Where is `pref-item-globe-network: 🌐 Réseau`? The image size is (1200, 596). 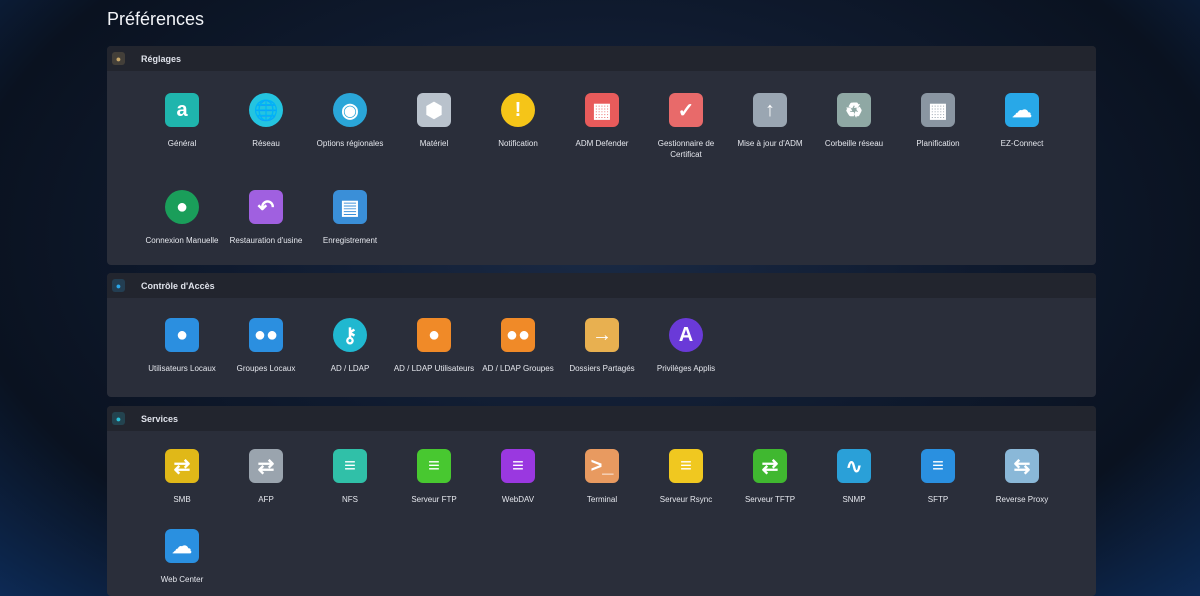 pref-item-globe-network: 🌐 Réseau is located at coordinates (266, 126).